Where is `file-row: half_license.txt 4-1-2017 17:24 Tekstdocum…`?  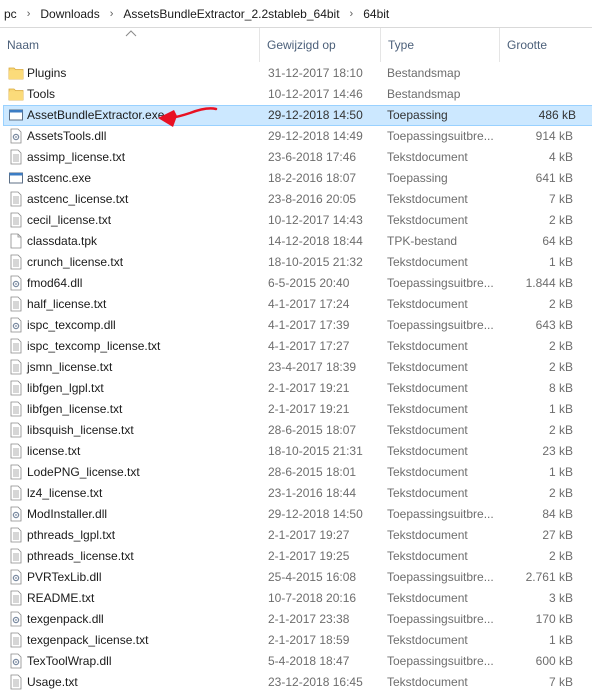 file-row: half_license.txt 4-1-2017 17:24 Tekstdocum… is located at coordinates (296, 304).